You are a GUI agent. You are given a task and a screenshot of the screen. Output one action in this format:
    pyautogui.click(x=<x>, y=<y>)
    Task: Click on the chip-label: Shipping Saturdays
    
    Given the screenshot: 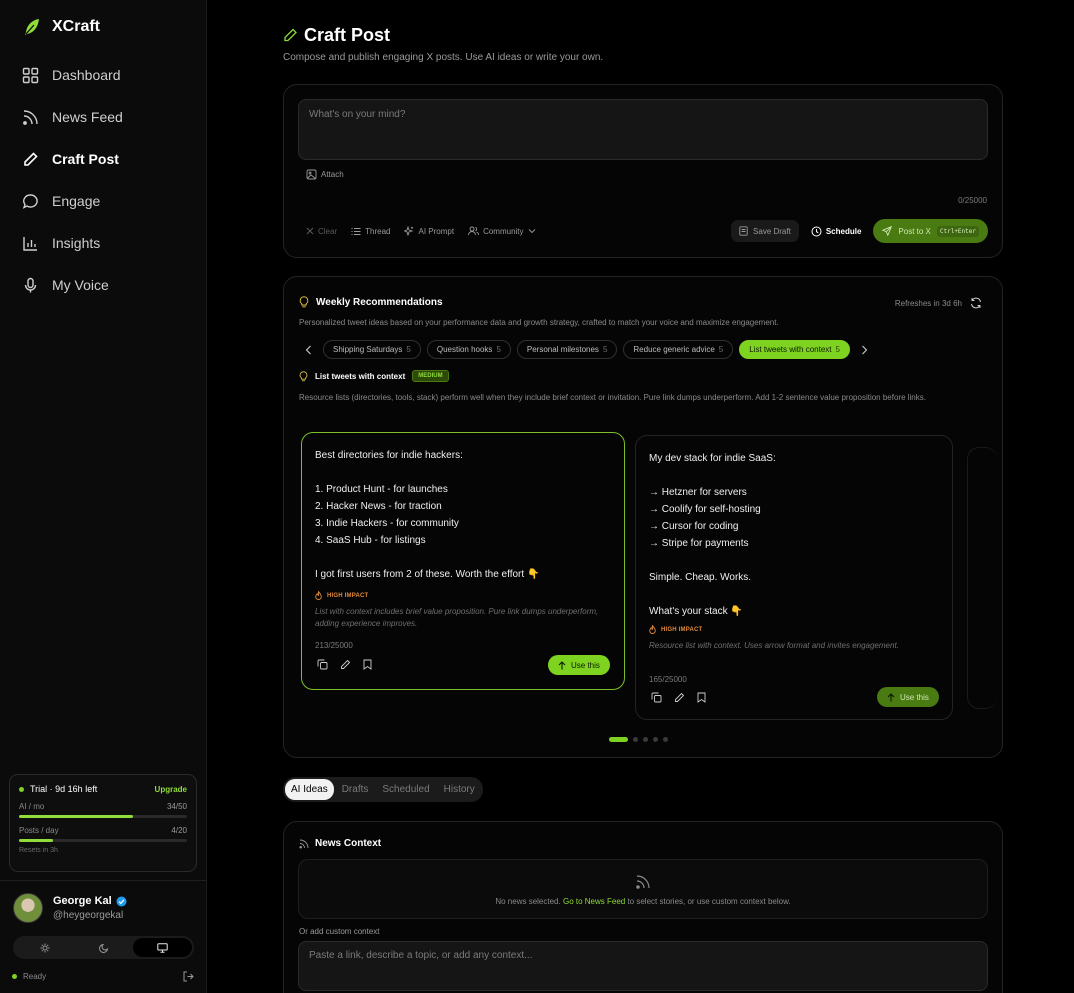 What is the action you would take?
    pyautogui.click(x=368, y=349)
    